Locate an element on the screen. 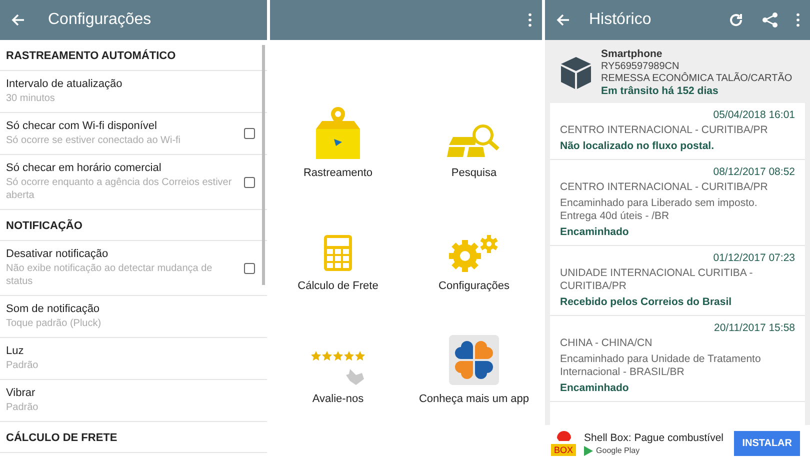 This screenshot has width=810, height=462. install-button: INSTALAR is located at coordinates (767, 443).